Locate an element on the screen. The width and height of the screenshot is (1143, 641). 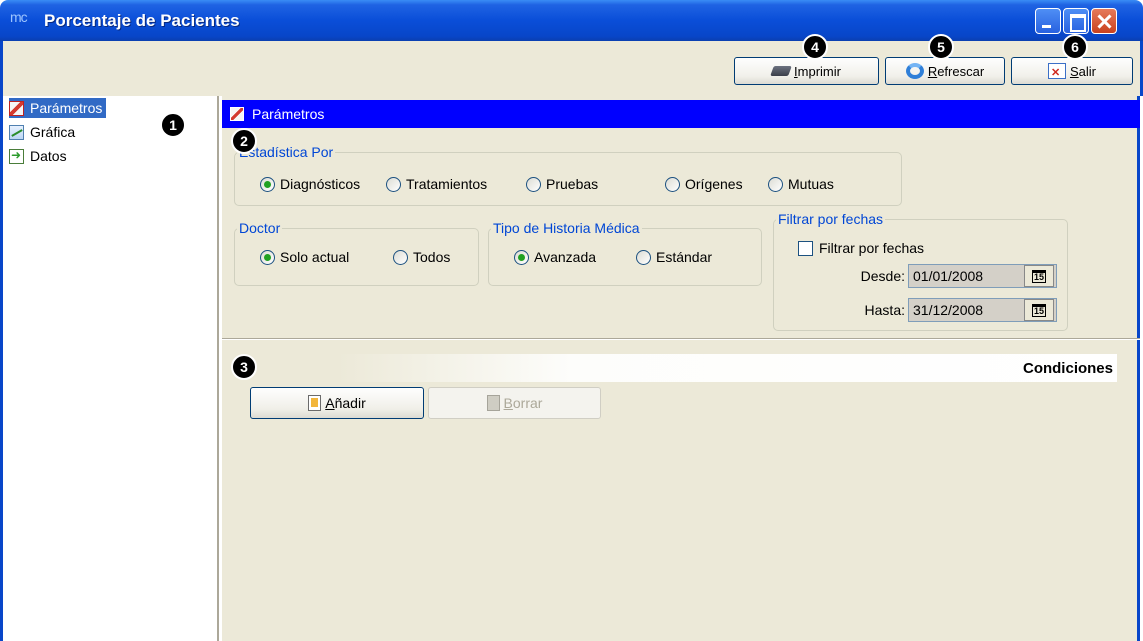
sidebar-item-datos: Datos is located at coordinates (40, 156).